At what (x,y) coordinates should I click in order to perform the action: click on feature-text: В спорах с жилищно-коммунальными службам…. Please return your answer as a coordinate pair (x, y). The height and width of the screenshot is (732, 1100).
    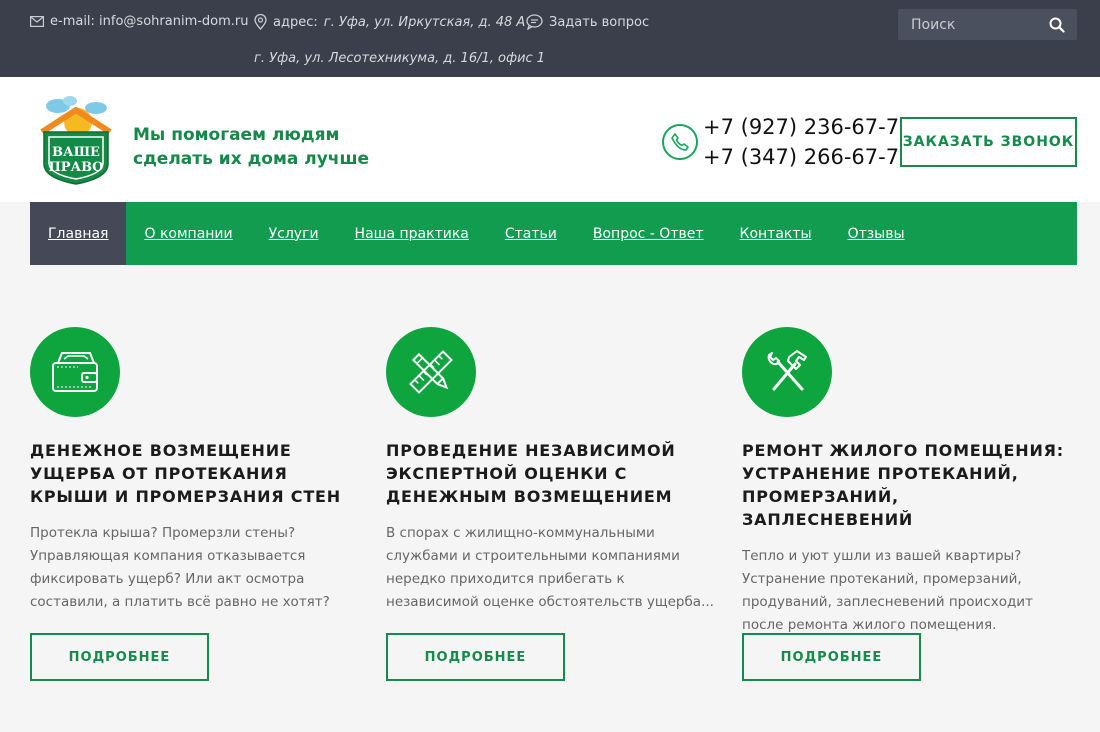
    Looking at the image, I should click on (550, 567).